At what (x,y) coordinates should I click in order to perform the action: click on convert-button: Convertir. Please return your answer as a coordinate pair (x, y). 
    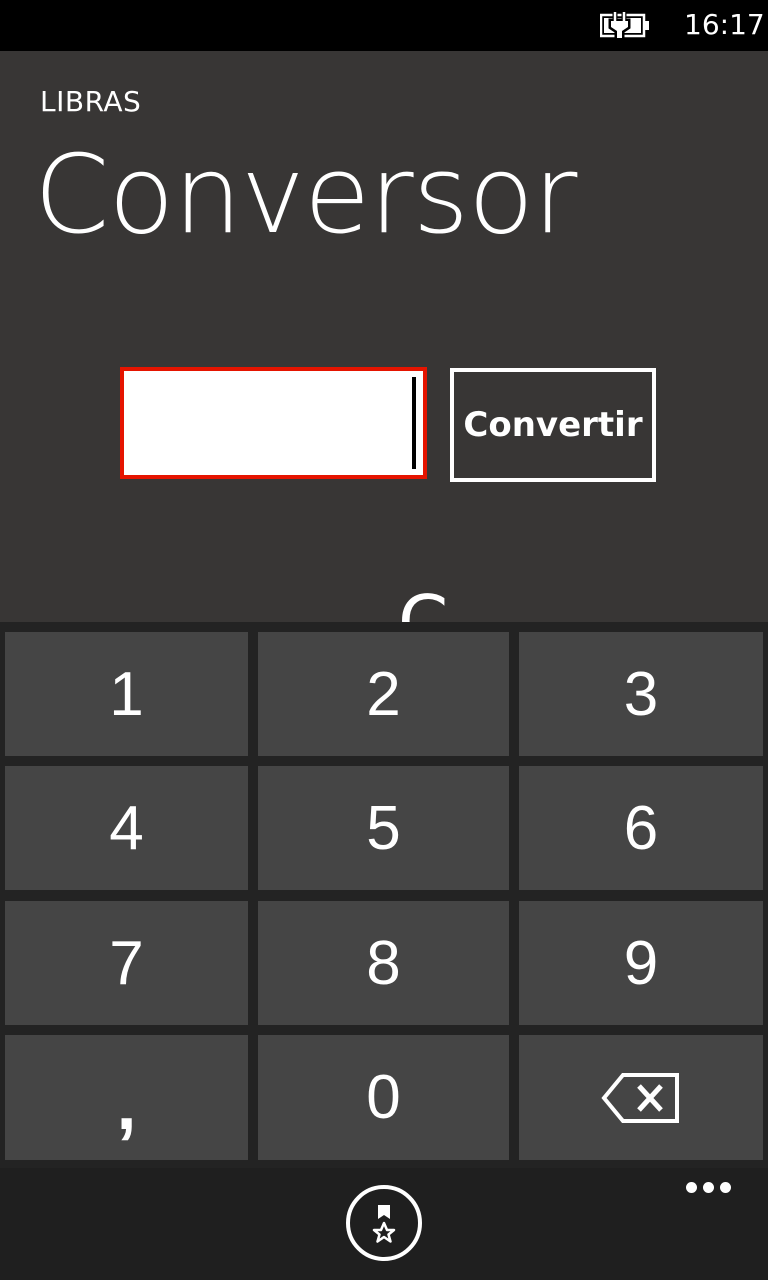
    Looking at the image, I should click on (553, 425).